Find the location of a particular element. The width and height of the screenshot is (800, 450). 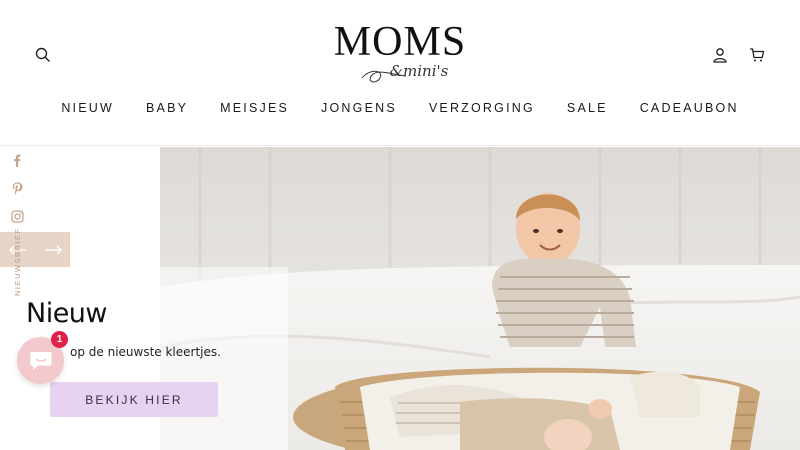

facebook-icon is located at coordinates (17, 160).